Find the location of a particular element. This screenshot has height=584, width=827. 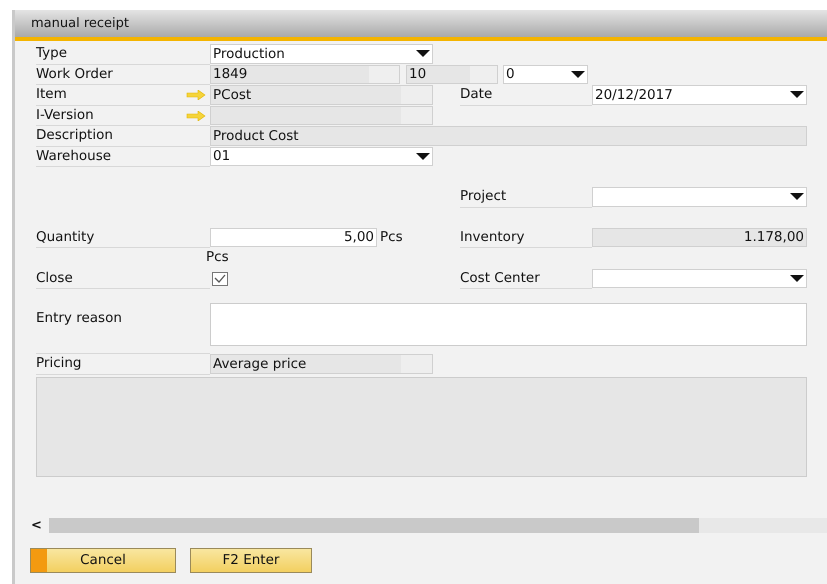

text-area is located at coordinates (508, 324).